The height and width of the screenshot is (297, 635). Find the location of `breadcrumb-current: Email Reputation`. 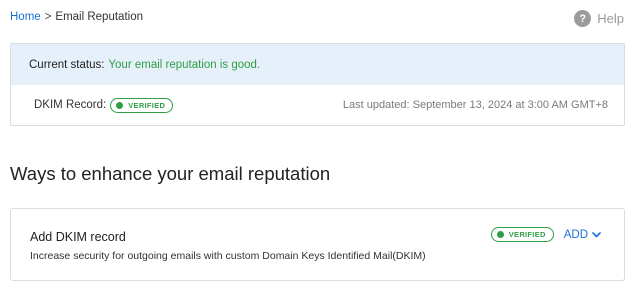

breadcrumb-current: Email Reputation is located at coordinates (99, 17).